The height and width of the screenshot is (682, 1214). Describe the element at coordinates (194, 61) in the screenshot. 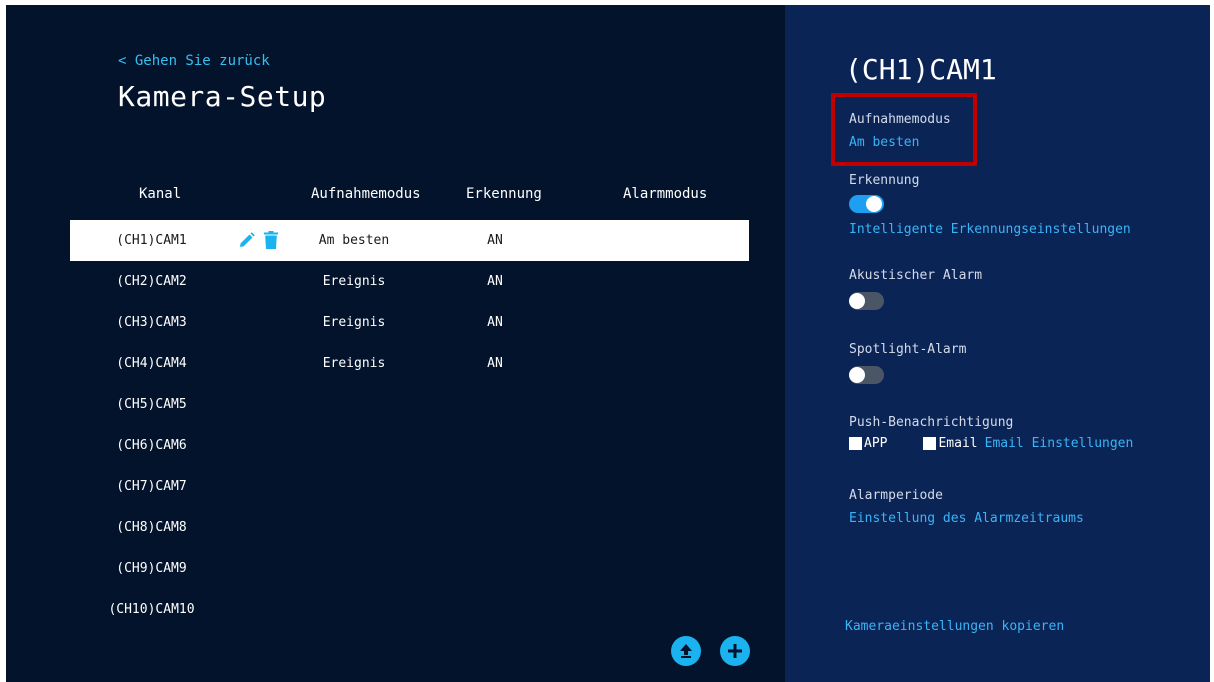

I see `back-link: < Gehen Sie zurück` at that location.